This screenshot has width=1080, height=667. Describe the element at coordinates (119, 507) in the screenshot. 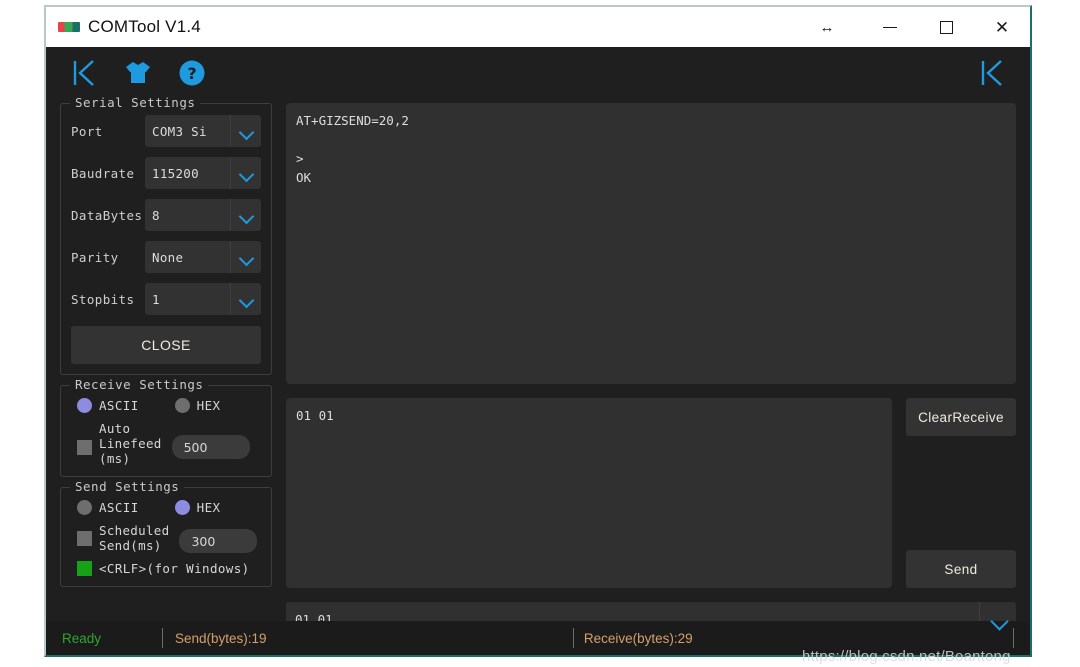

I see `send-ascii-label: ASCII` at that location.